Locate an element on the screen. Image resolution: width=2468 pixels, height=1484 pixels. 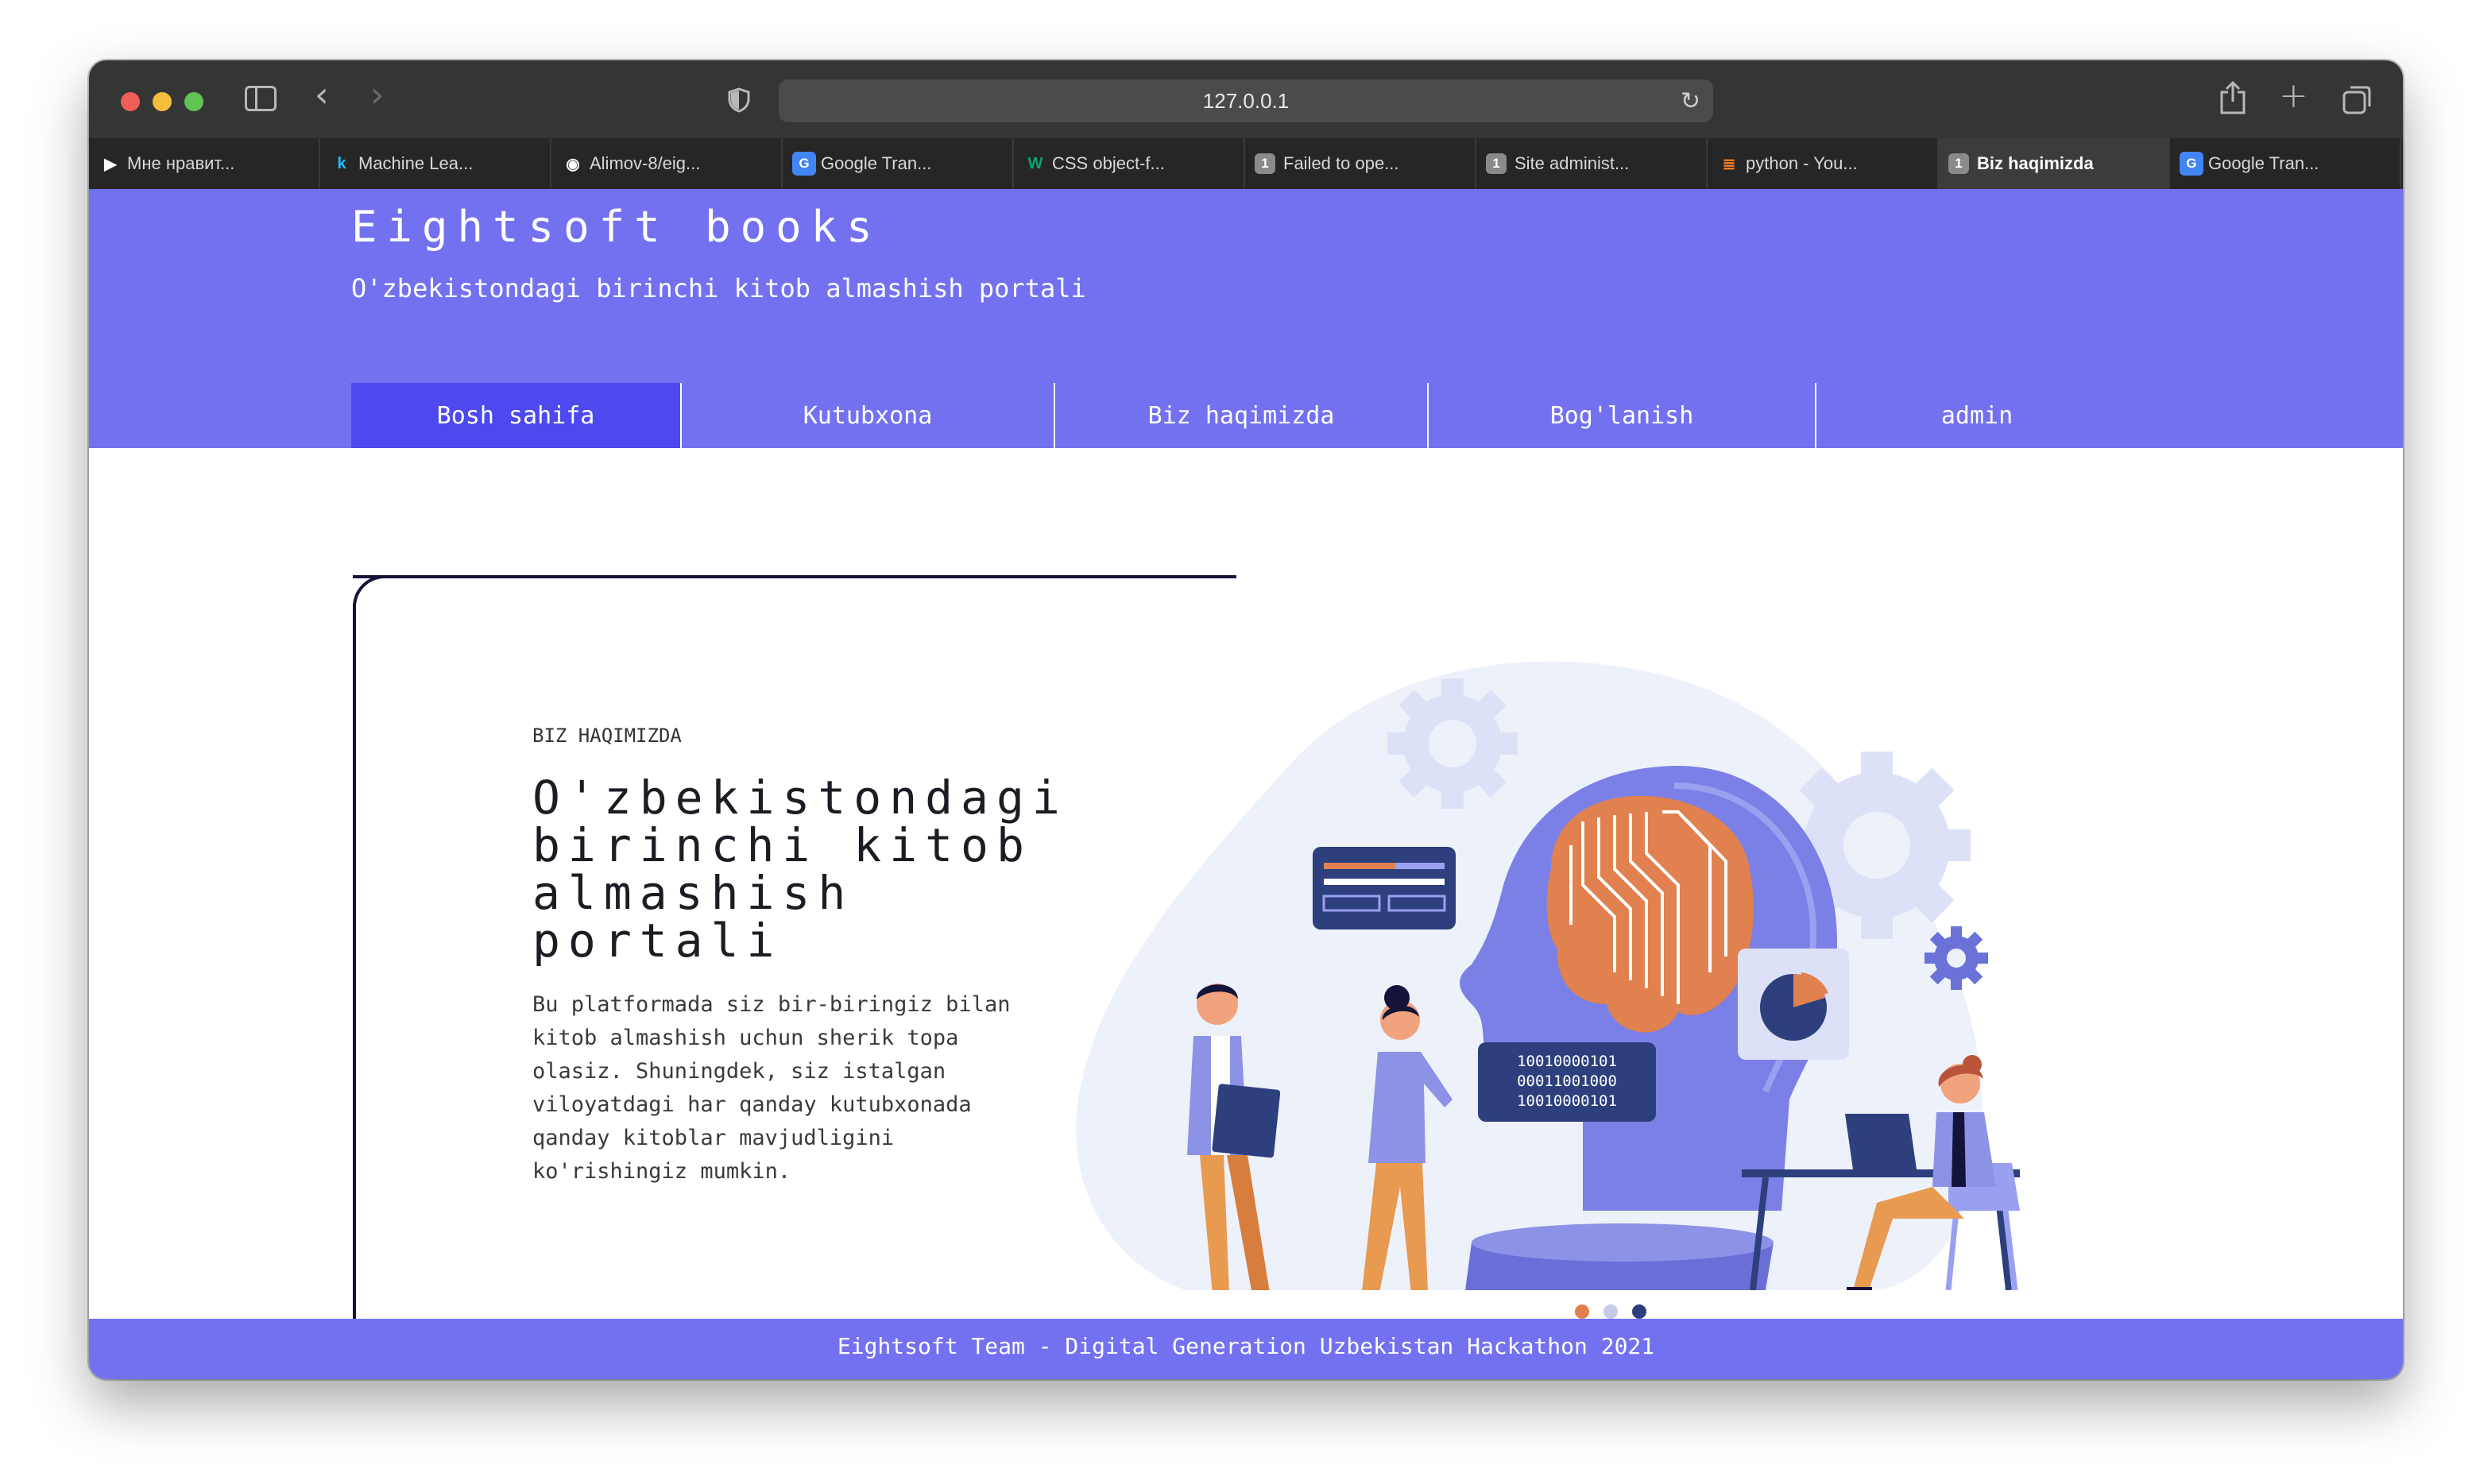
nav-item: Biz haqimizda is located at coordinates (1242, 416).